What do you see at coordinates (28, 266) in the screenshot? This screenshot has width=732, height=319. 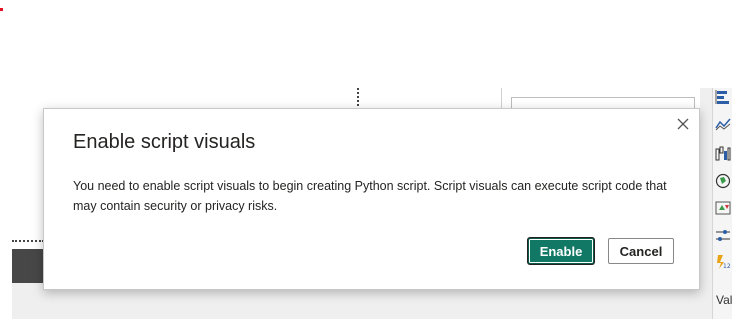 I see `page-tab-area` at bounding box center [28, 266].